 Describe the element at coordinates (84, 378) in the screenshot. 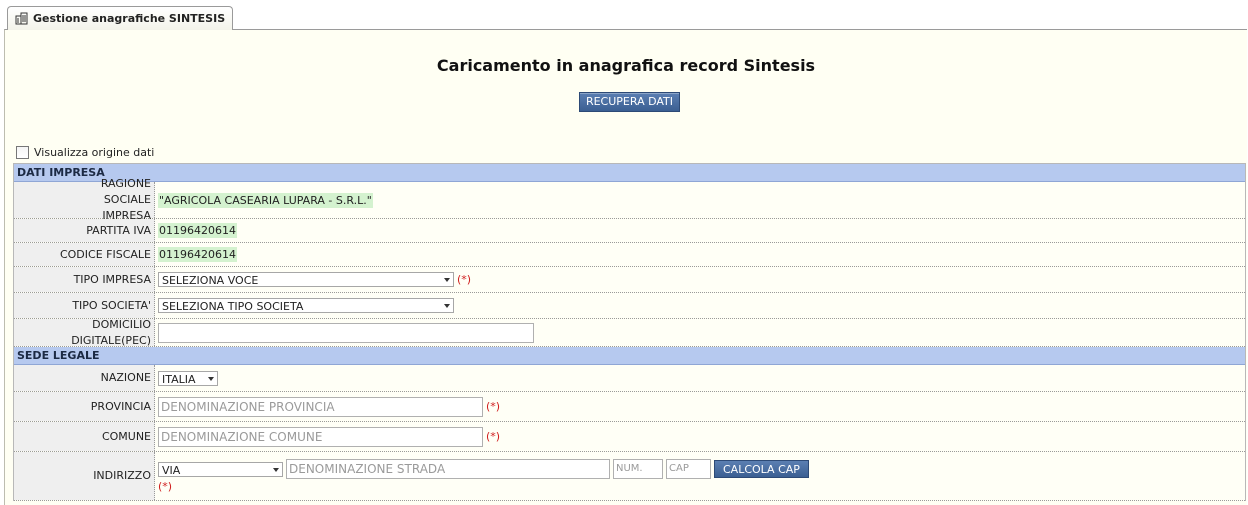

I see `nazione-label: NAZIONE` at that location.